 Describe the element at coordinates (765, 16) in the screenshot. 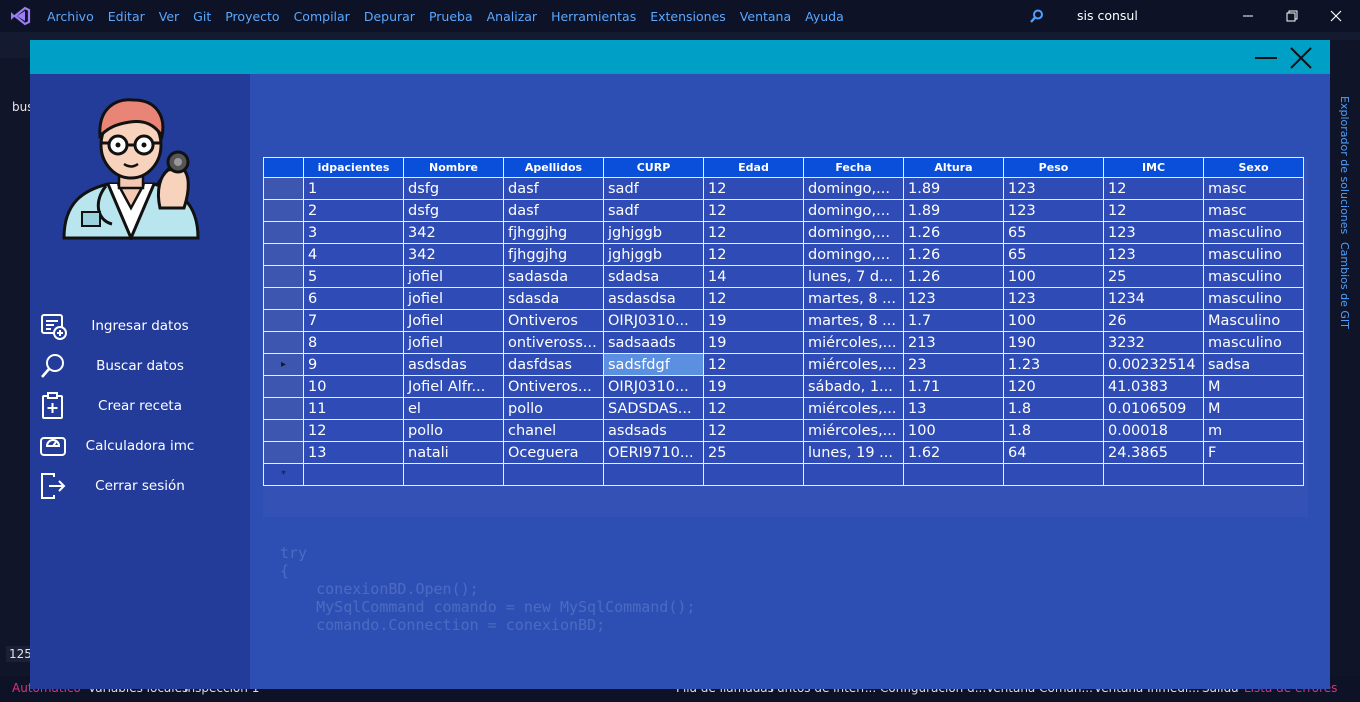

I see `menu-item-ventana: Ventana` at that location.